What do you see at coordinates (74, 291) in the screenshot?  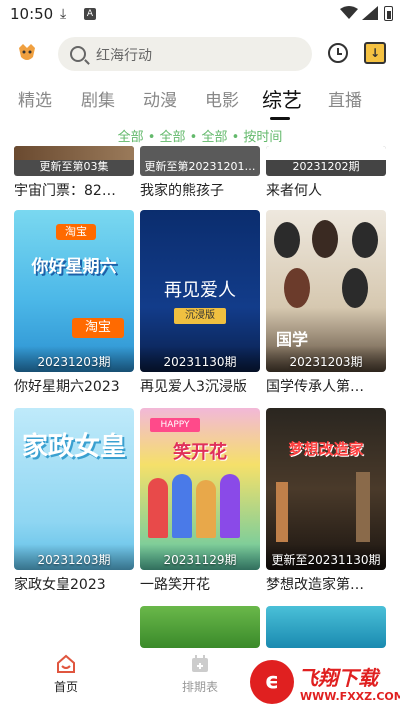 I see `show-card-poster: 淘宝 你好星期六 淘宝 20231203期` at bounding box center [74, 291].